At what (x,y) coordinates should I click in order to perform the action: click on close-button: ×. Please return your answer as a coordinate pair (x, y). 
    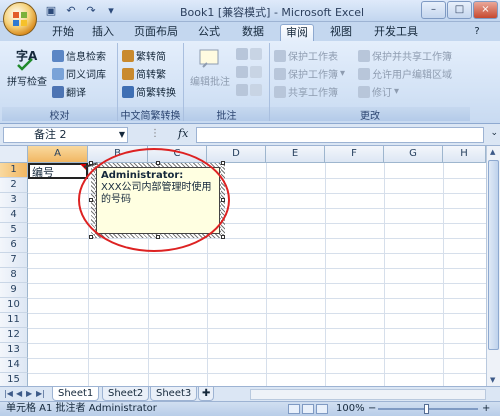
    Looking at the image, I should click on (485, 10).